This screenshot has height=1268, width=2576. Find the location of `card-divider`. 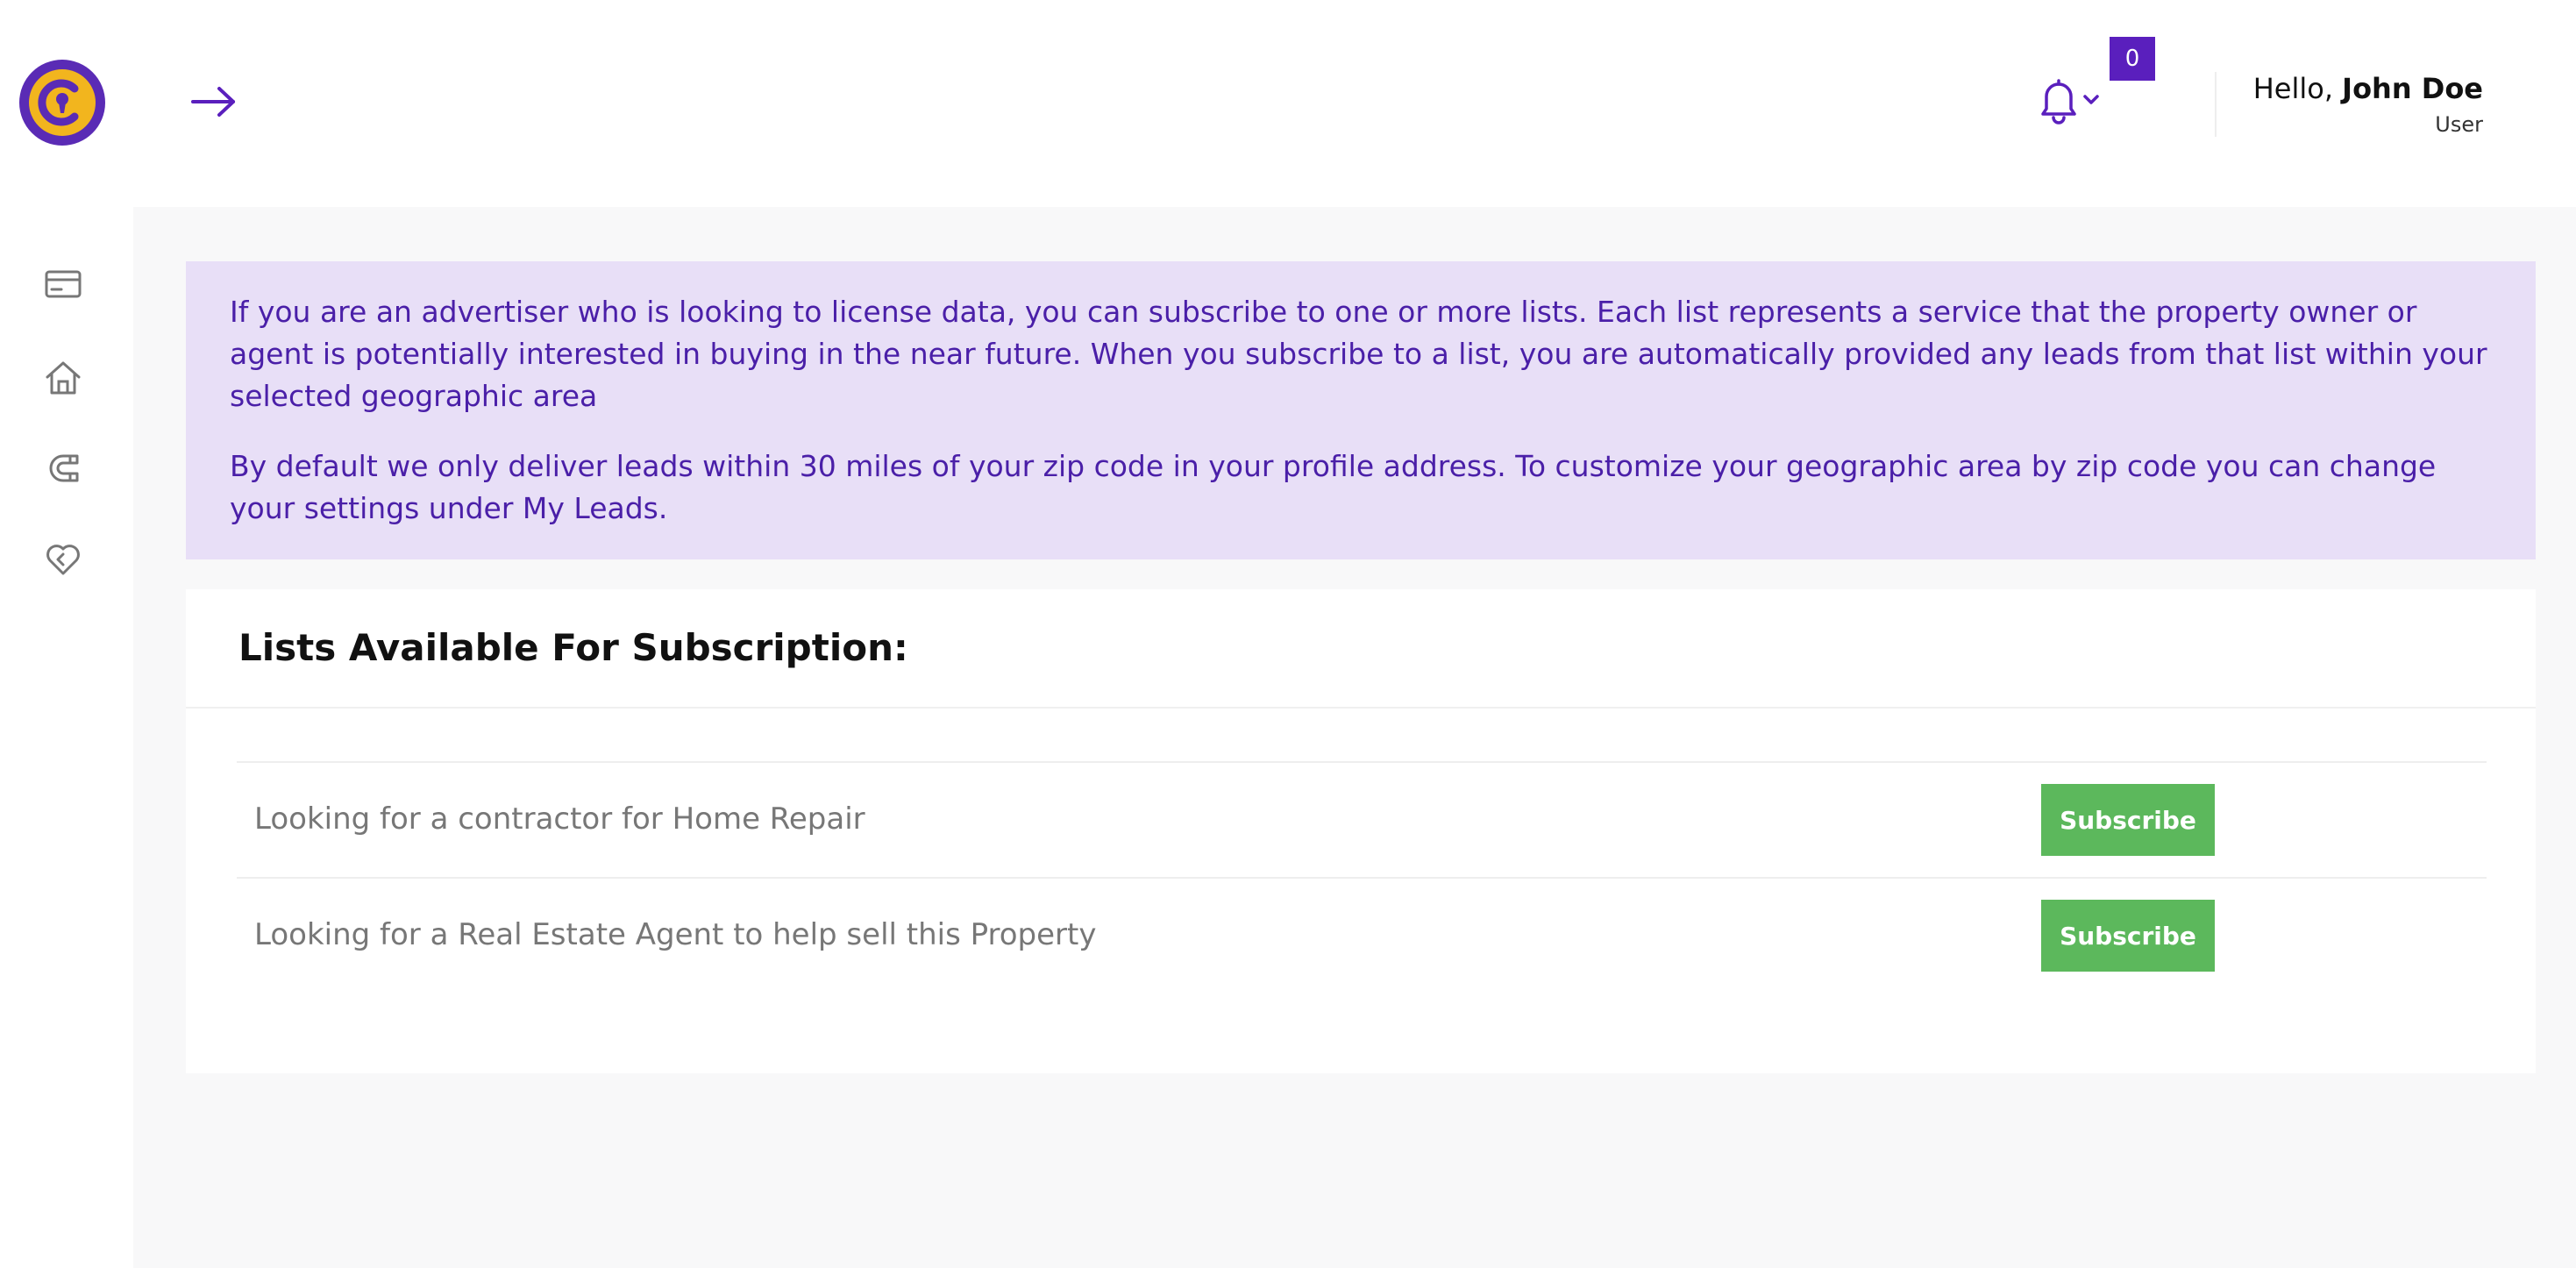

card-divider is located at coordinates (1361, 708).